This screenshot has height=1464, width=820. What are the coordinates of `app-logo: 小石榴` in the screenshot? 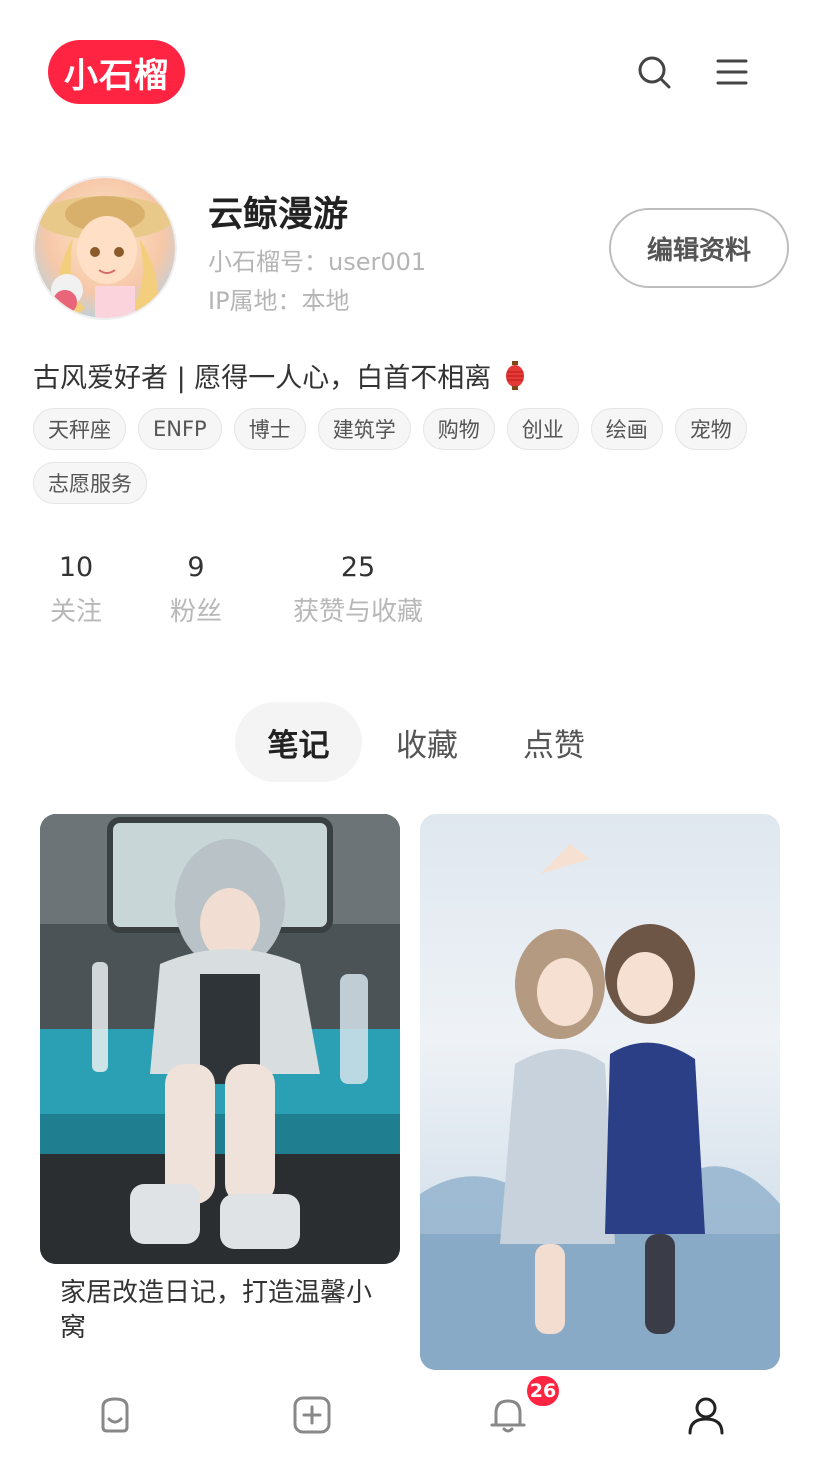 It's located at (116, 72).